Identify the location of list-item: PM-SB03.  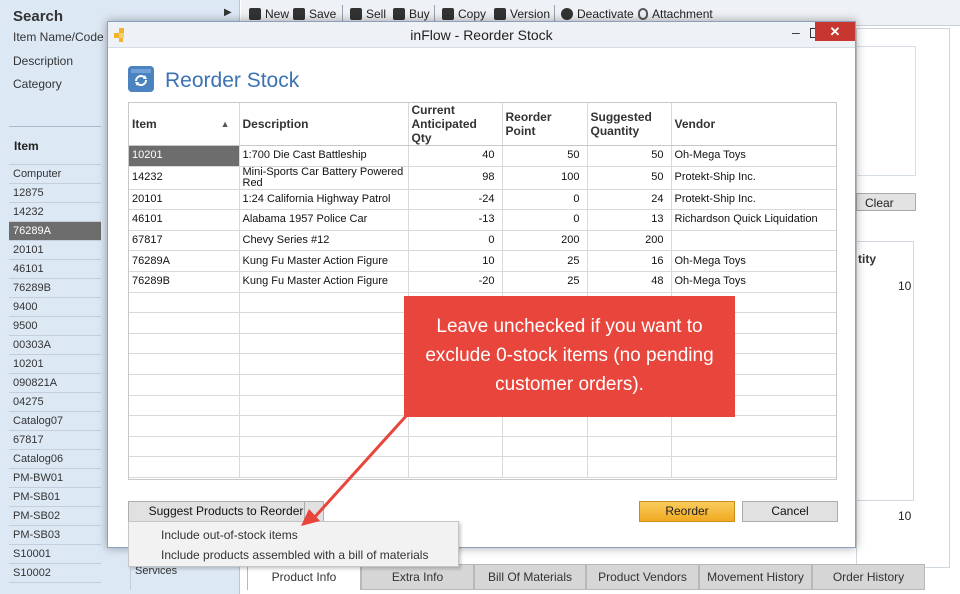
(55, 535).